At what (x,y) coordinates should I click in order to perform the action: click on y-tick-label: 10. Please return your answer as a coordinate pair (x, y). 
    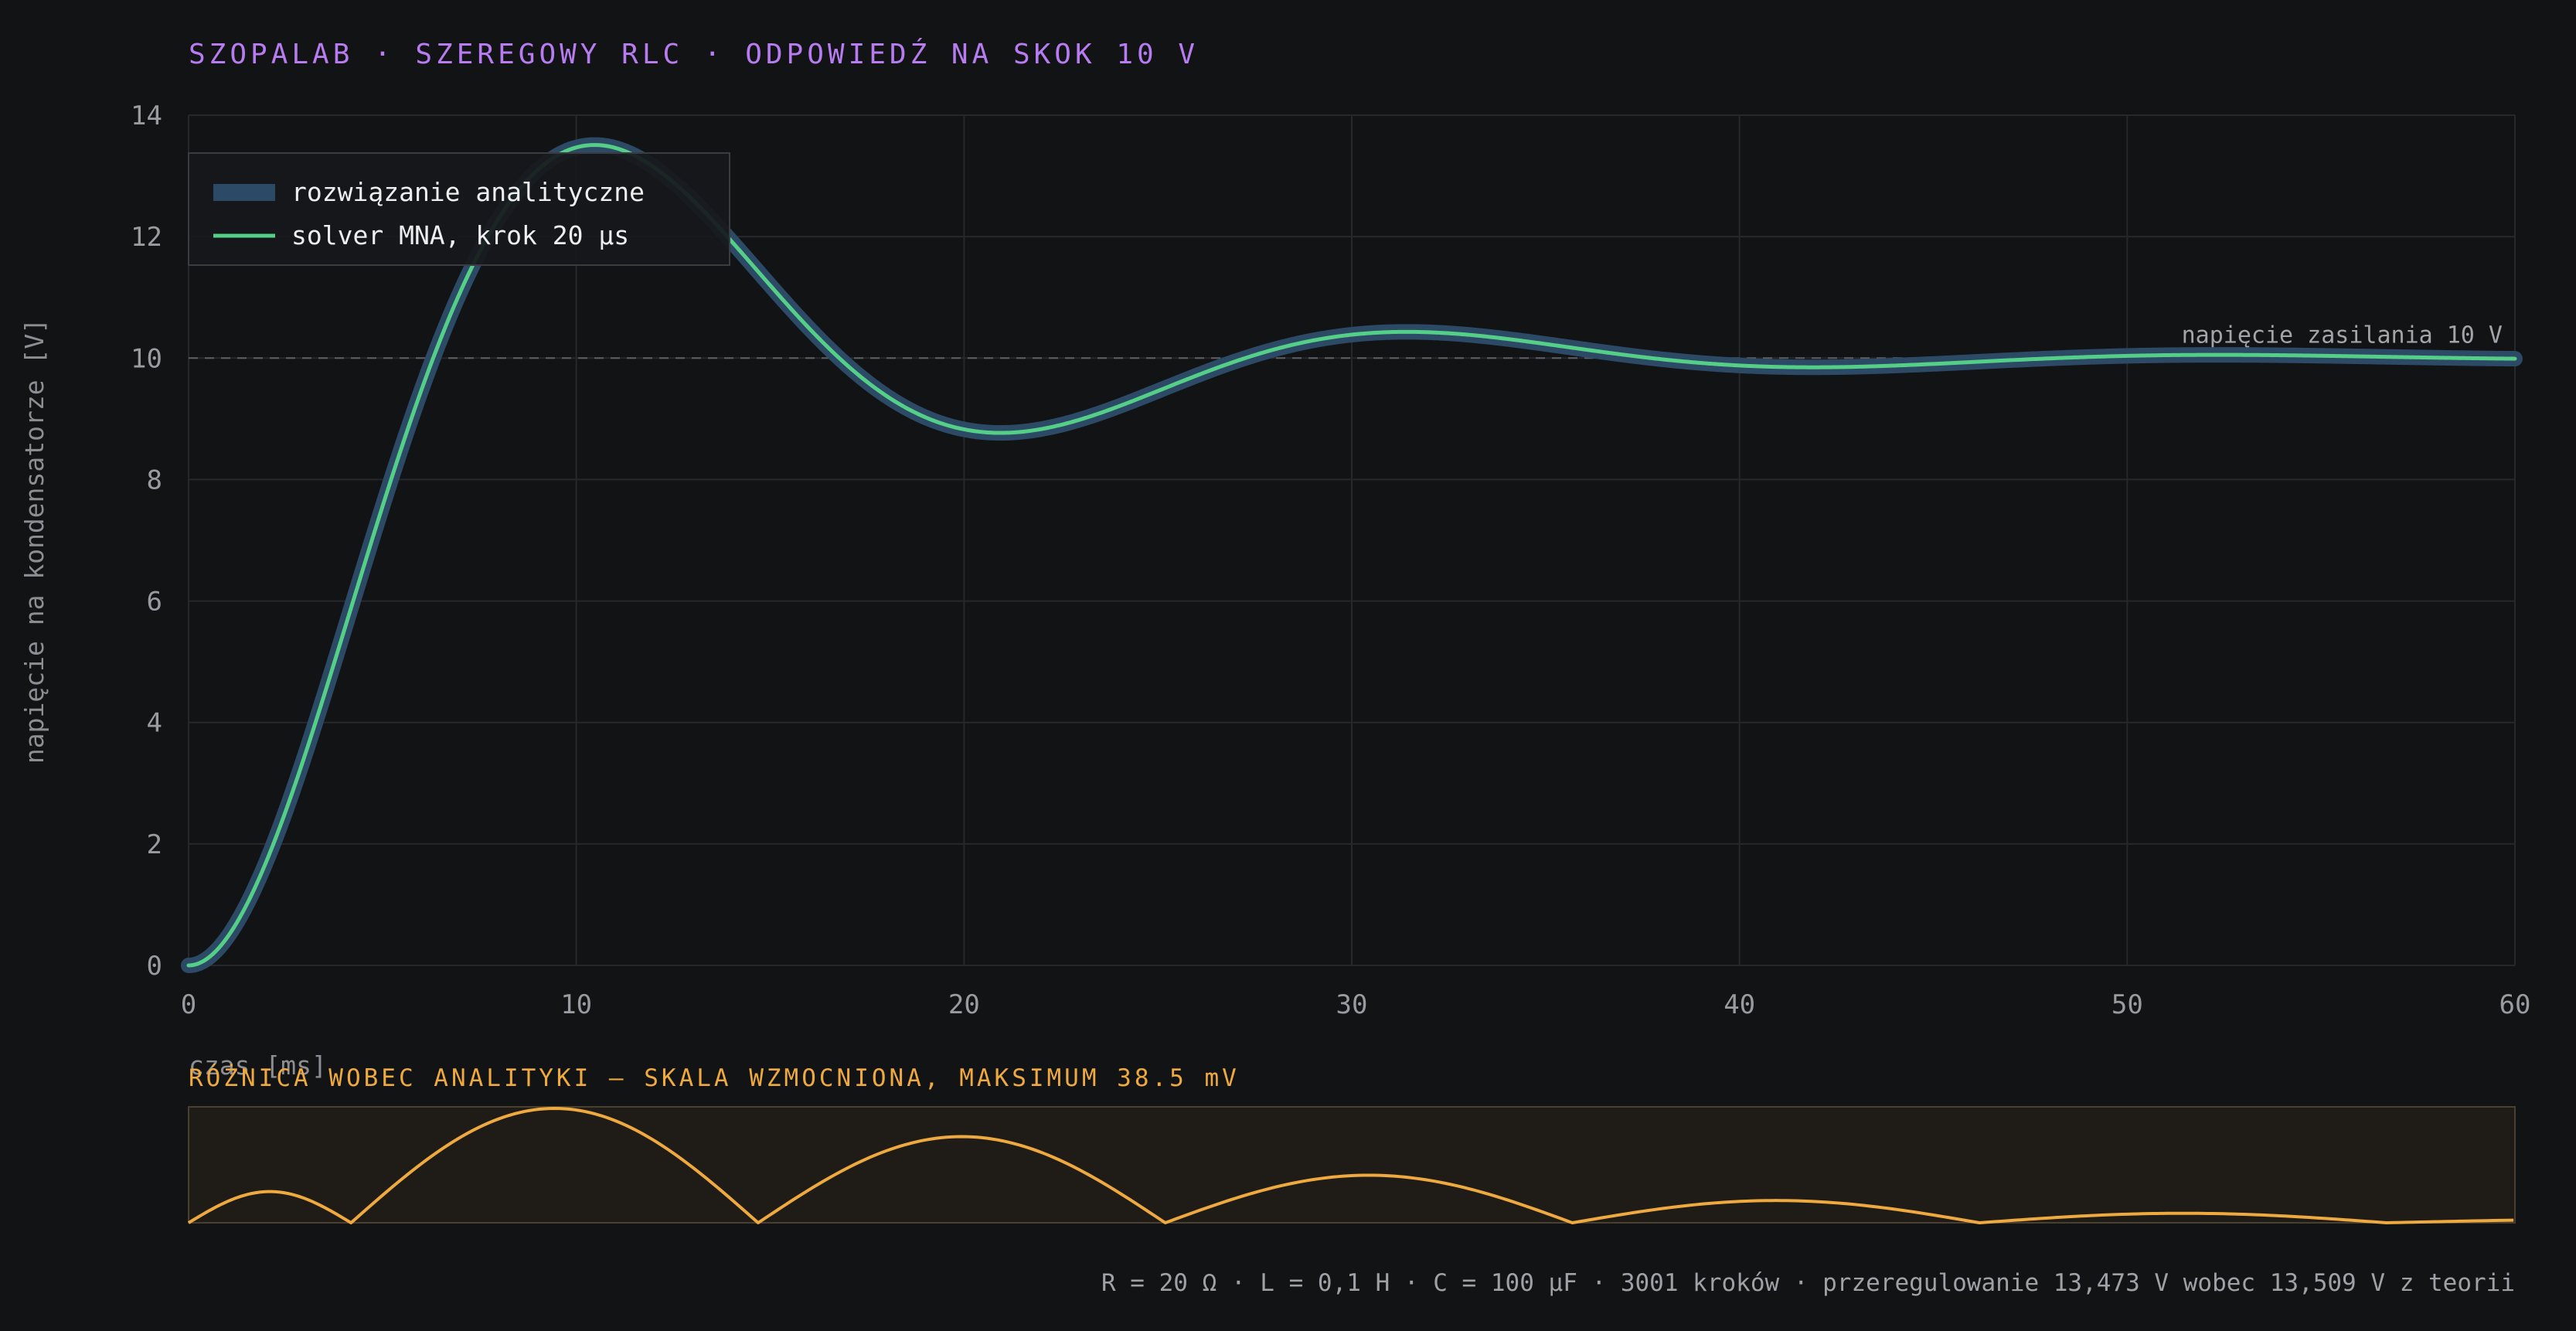
    Looking at the image, I should click on (146, 358).